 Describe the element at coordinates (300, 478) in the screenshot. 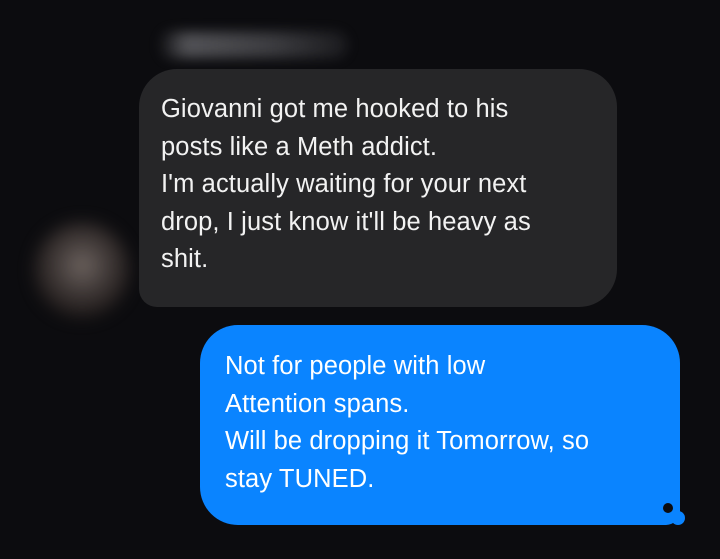

I see `message-text-line: stay TUNED.` at that location.